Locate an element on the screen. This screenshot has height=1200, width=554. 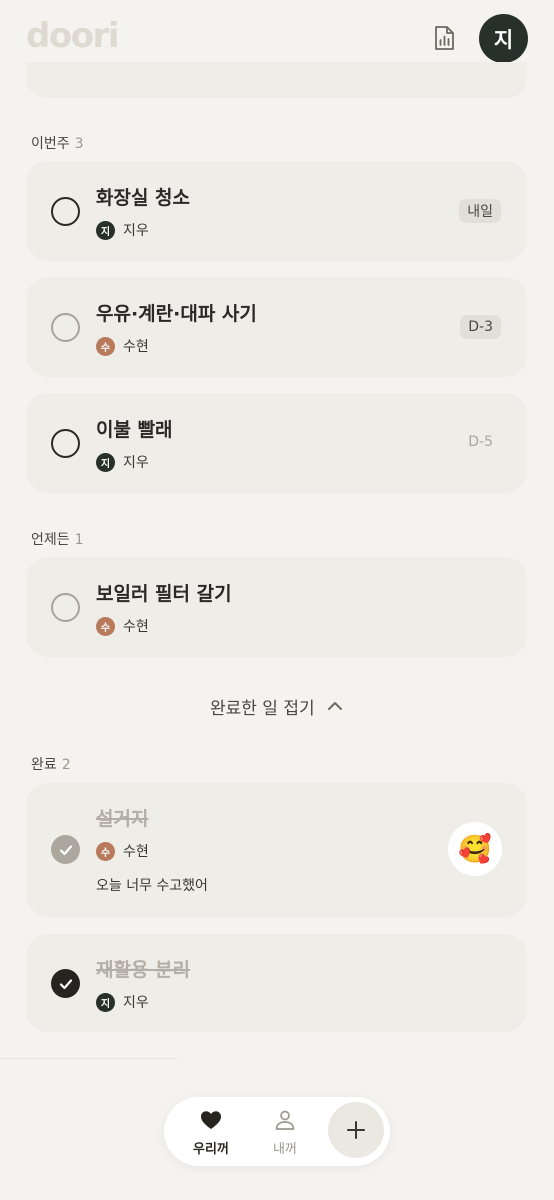
task-title: 설거지 is located at coordinates (122, 819).